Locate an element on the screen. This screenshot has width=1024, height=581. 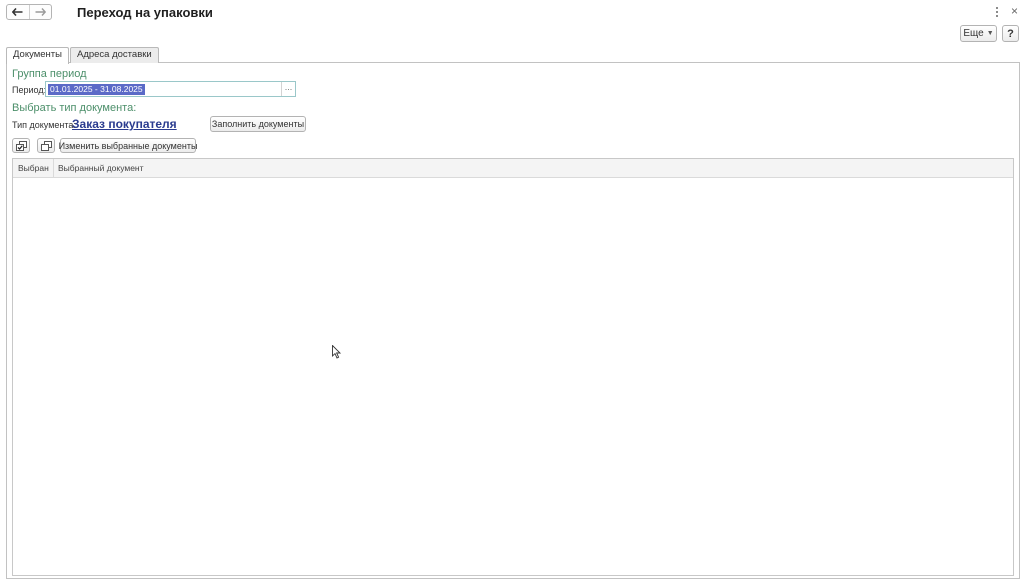
forward-button is located at coordinates (40, 12).